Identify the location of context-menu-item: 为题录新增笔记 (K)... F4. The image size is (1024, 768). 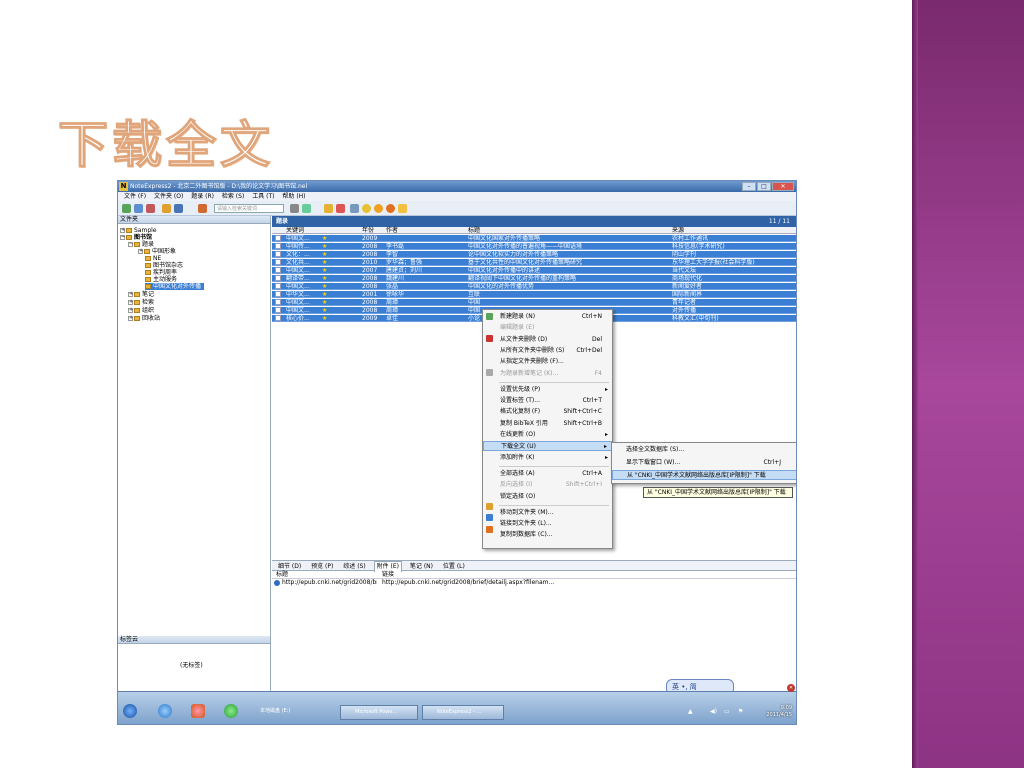
(547, 374).